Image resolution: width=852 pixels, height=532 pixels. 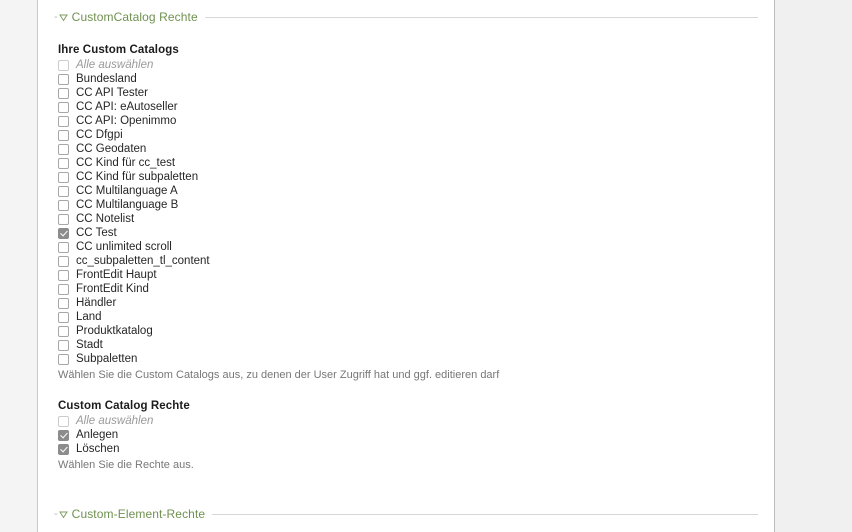 I want to click on checkbox-label: Produktkatalog, so click(x=114, y=331).